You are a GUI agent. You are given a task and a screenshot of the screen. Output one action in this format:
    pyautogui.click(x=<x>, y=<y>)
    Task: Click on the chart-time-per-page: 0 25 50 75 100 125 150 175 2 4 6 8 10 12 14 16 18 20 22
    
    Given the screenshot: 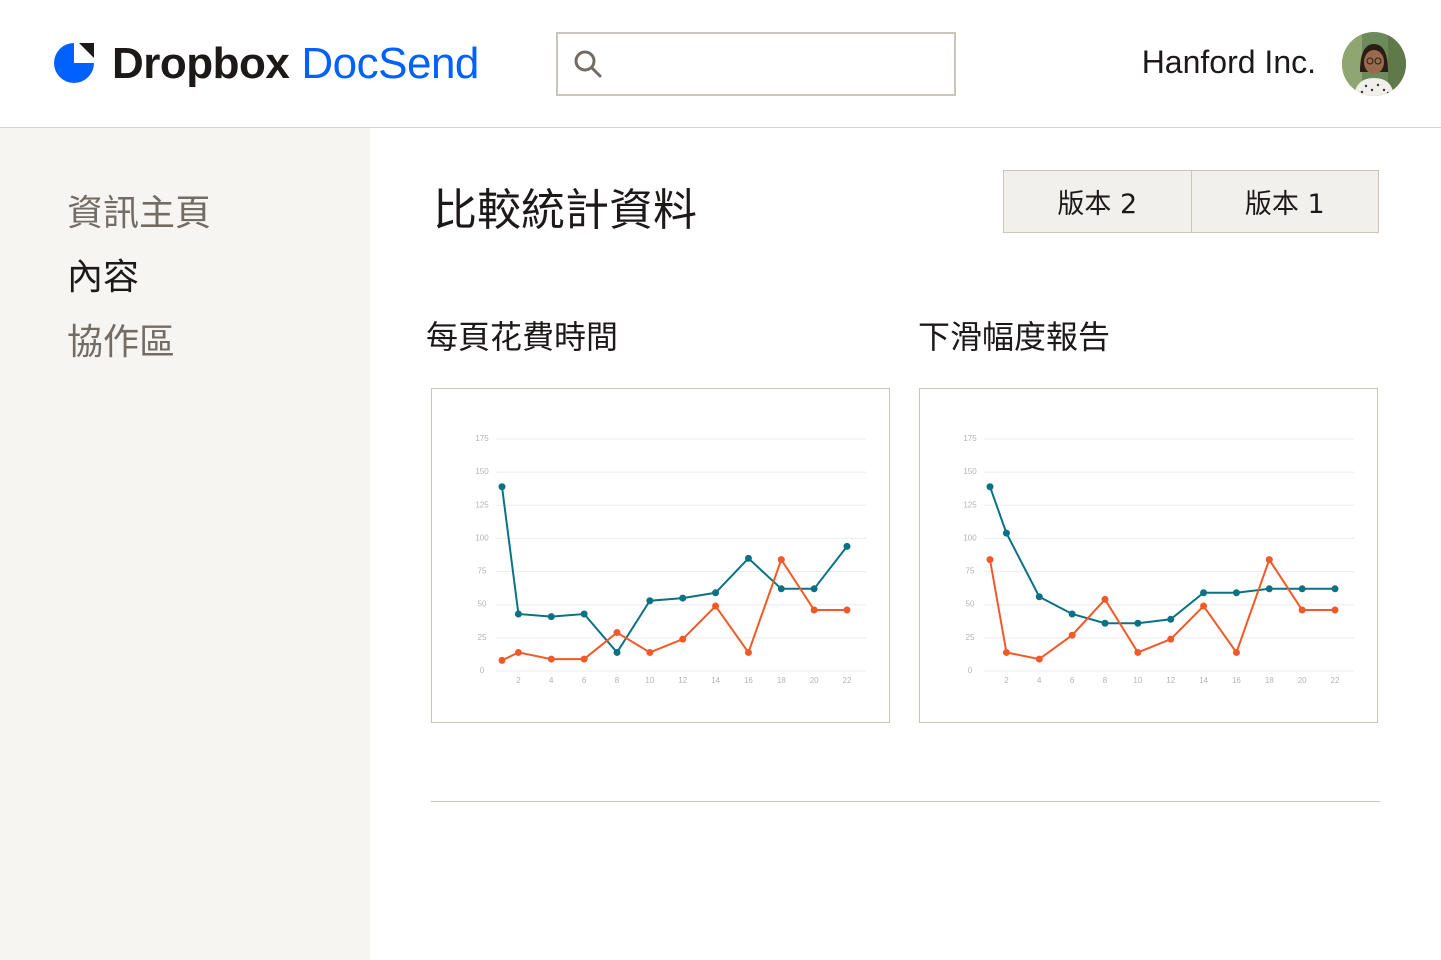 What is the action you would take?
    pyautogui.click(x=660, y=555)
    